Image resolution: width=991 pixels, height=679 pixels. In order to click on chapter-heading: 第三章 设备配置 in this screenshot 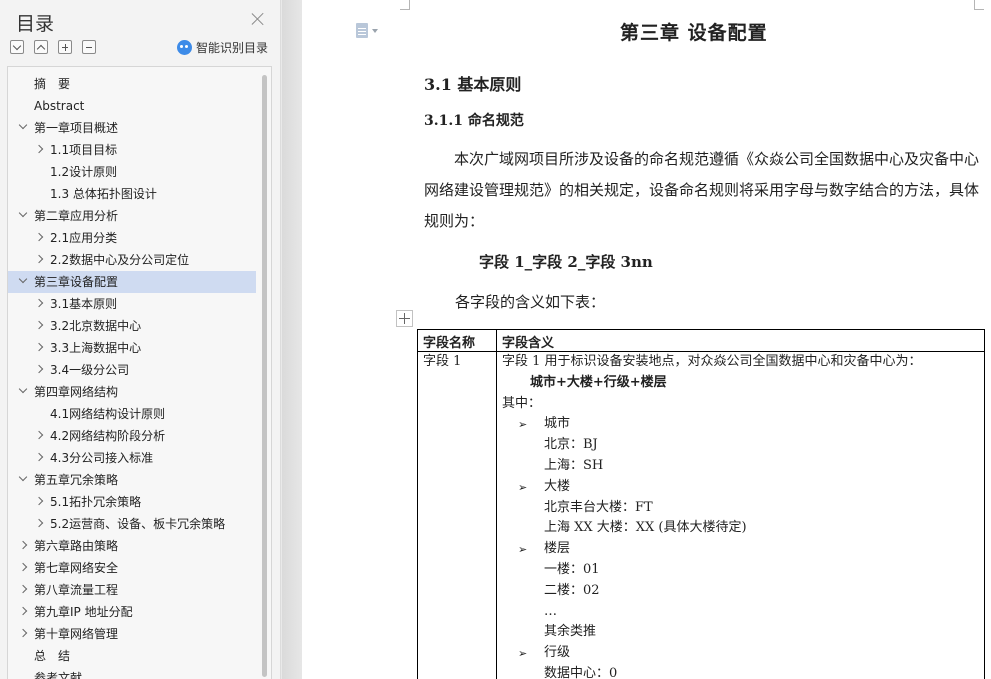, I will do `click(694, 33)`.